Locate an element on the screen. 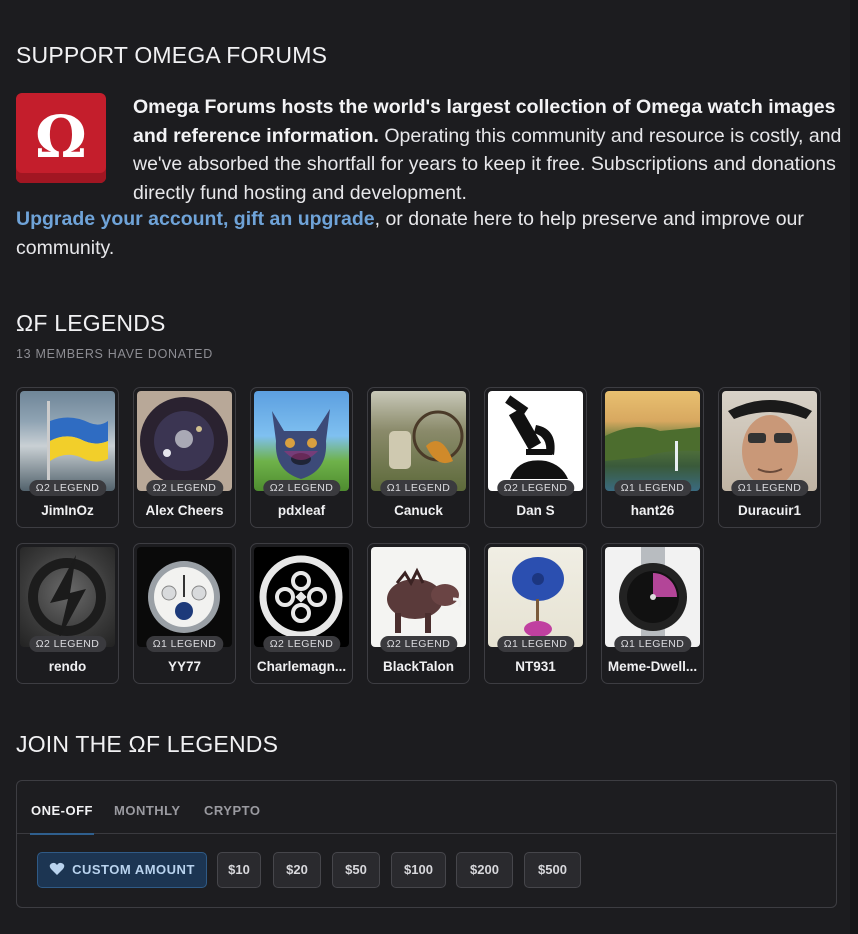  custom-amount-button: CUSTOM AMOUNT is located at coordinates (122, 870).